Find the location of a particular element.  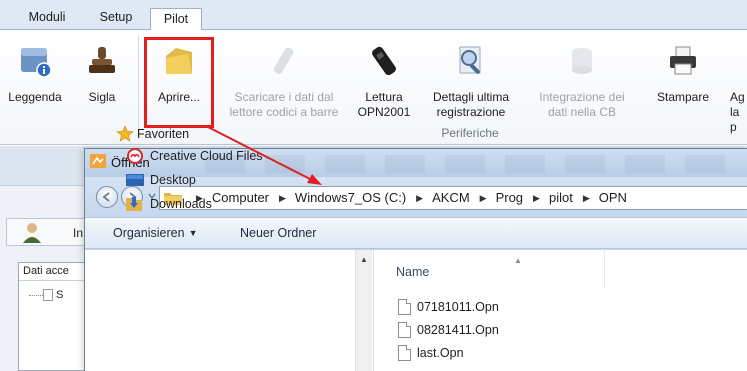

lettura-opn2001-button: Lettura OPN2001 is located at coordinates (384, 85).